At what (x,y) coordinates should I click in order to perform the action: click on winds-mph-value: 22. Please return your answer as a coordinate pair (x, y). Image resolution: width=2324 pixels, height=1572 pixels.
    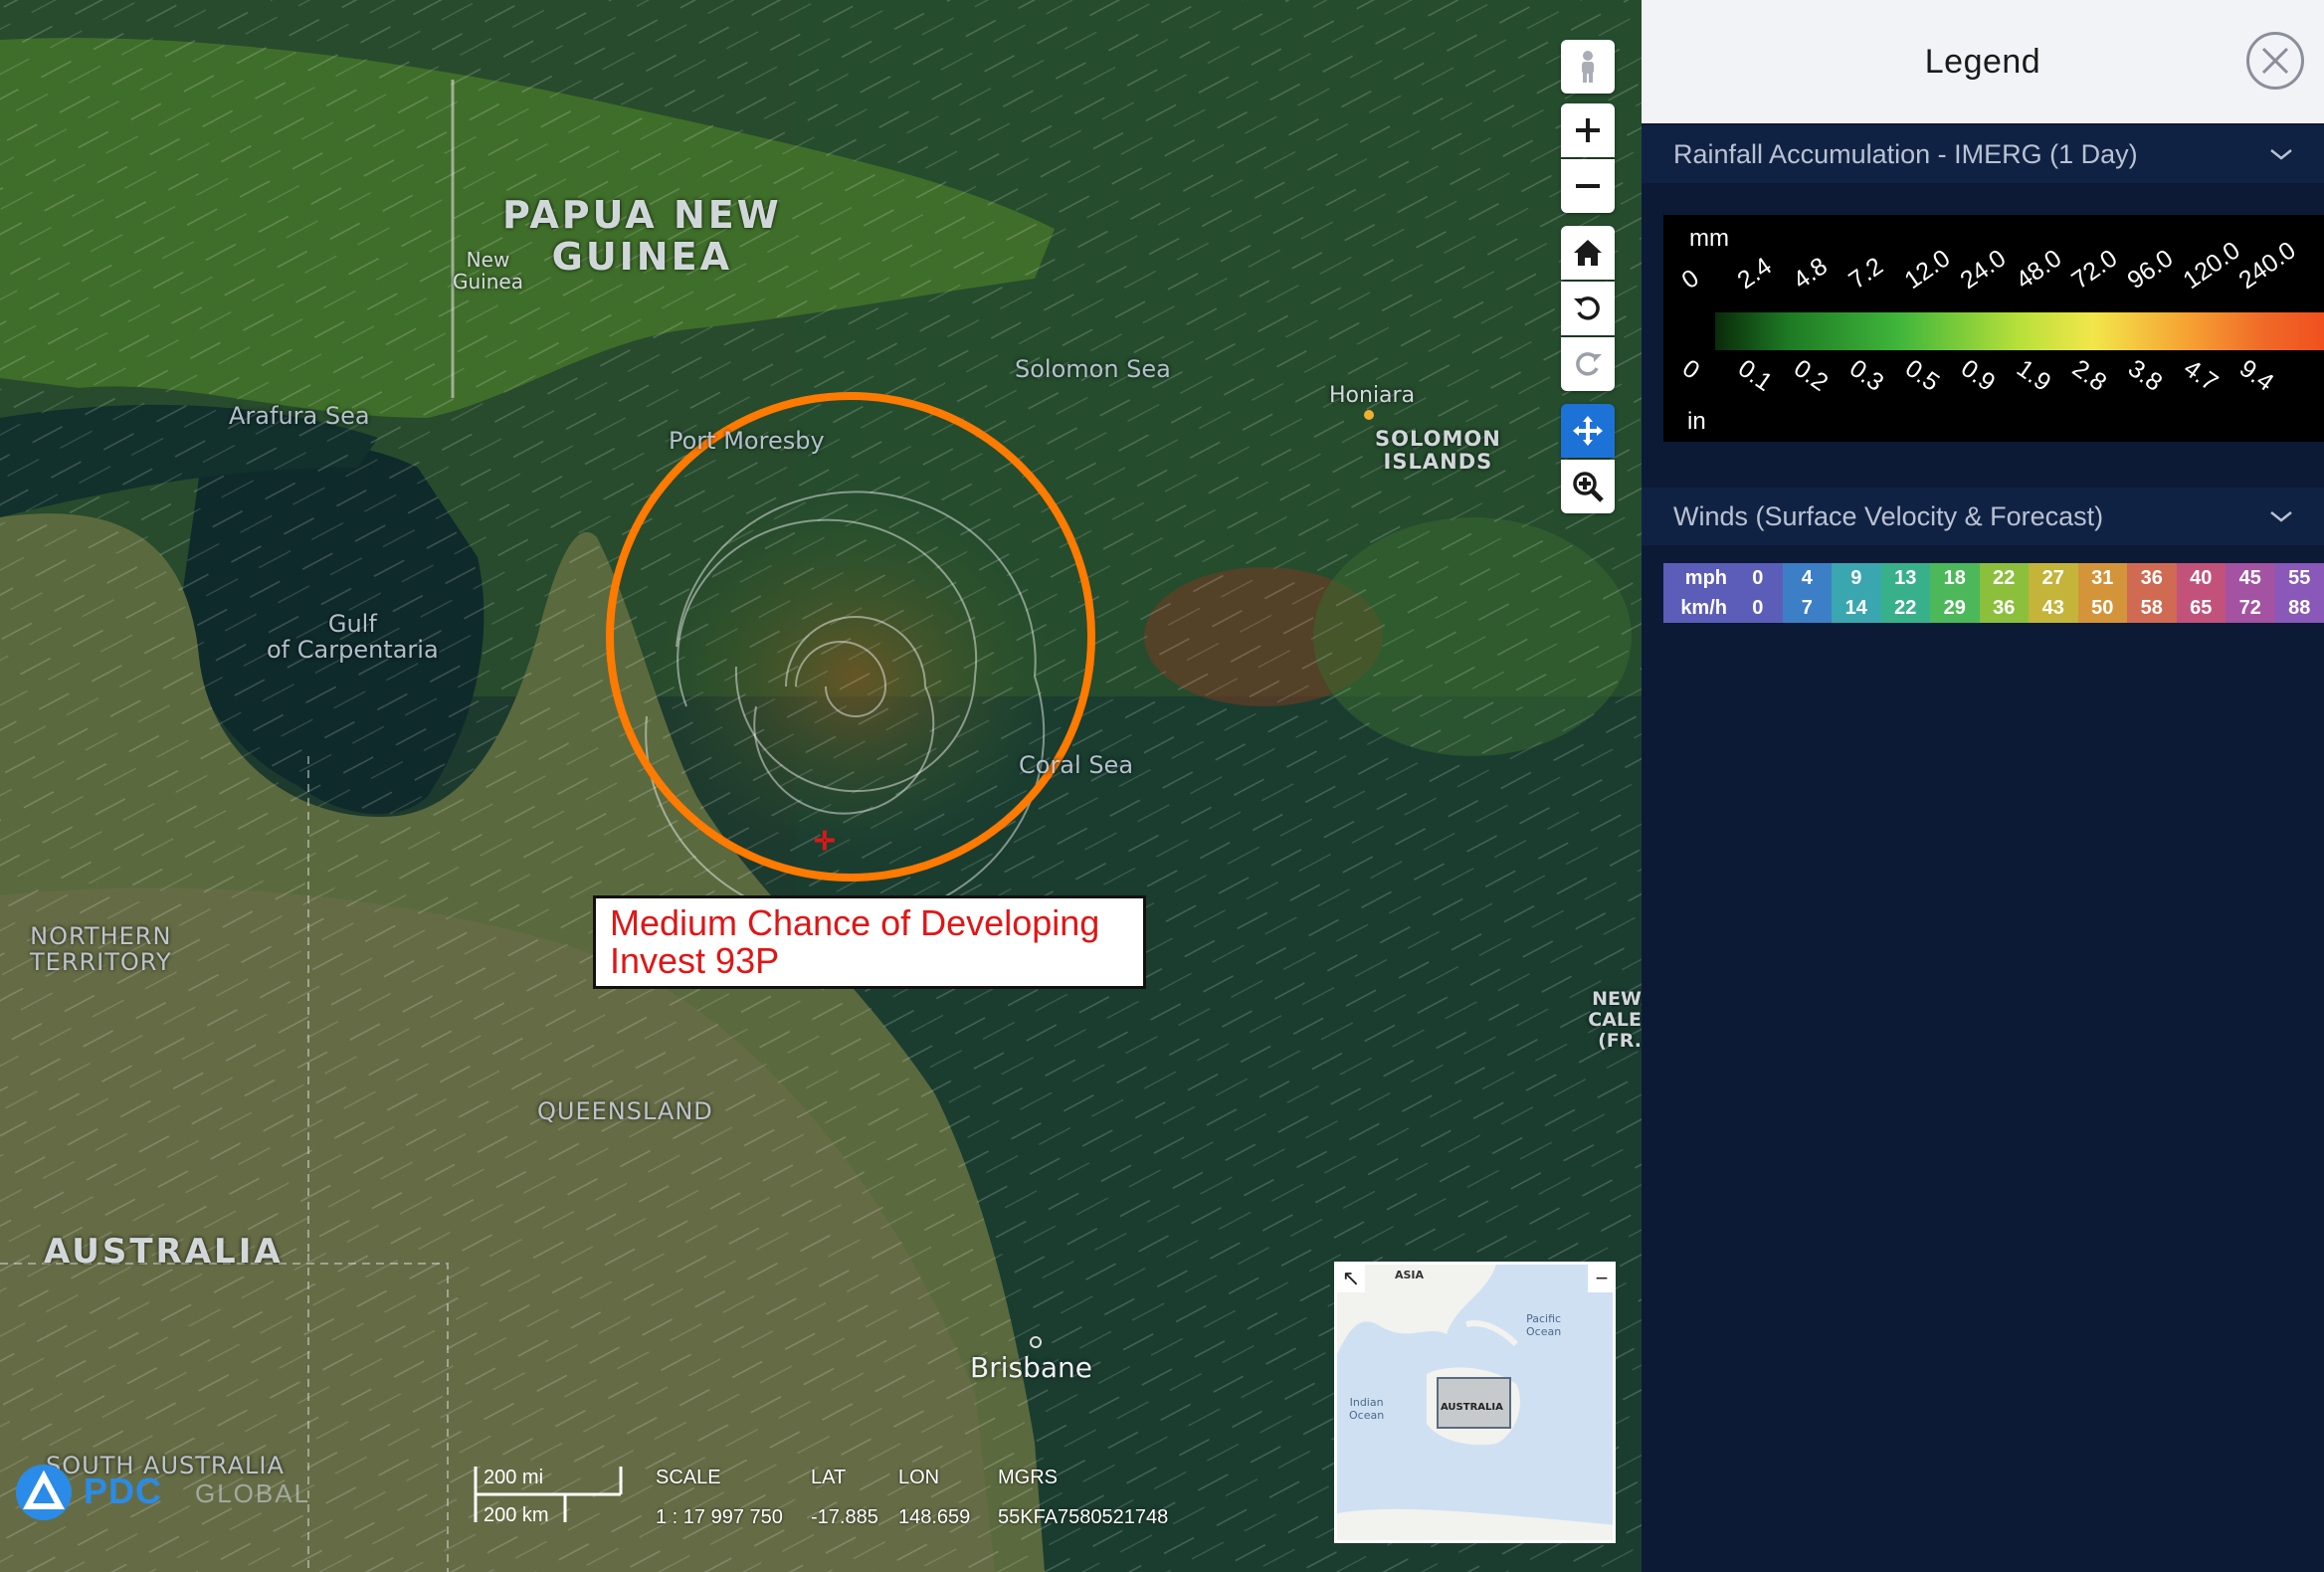
    Looking at the image, I should click on (2004, 578).